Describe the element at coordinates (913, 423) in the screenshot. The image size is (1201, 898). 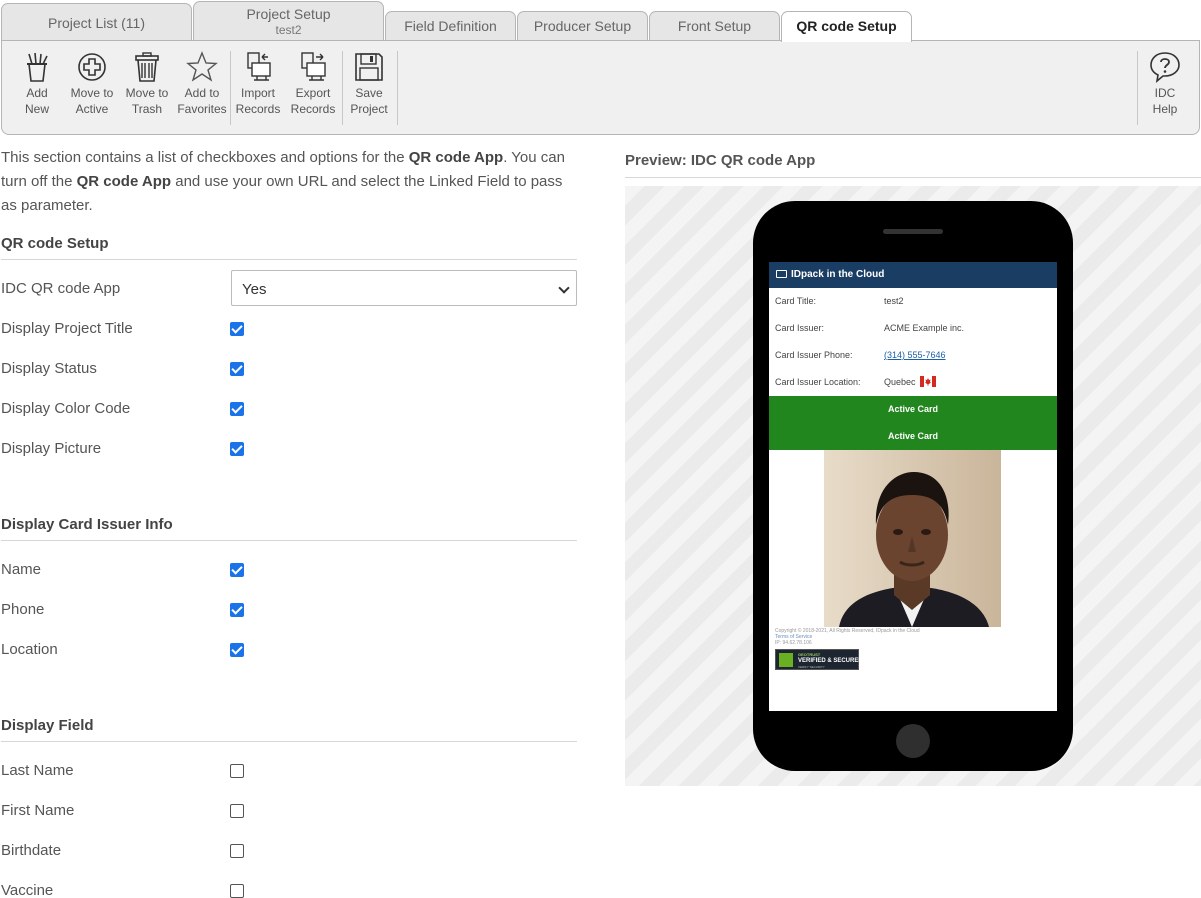
I see `status-banner: Active Card Active Card` at that location.